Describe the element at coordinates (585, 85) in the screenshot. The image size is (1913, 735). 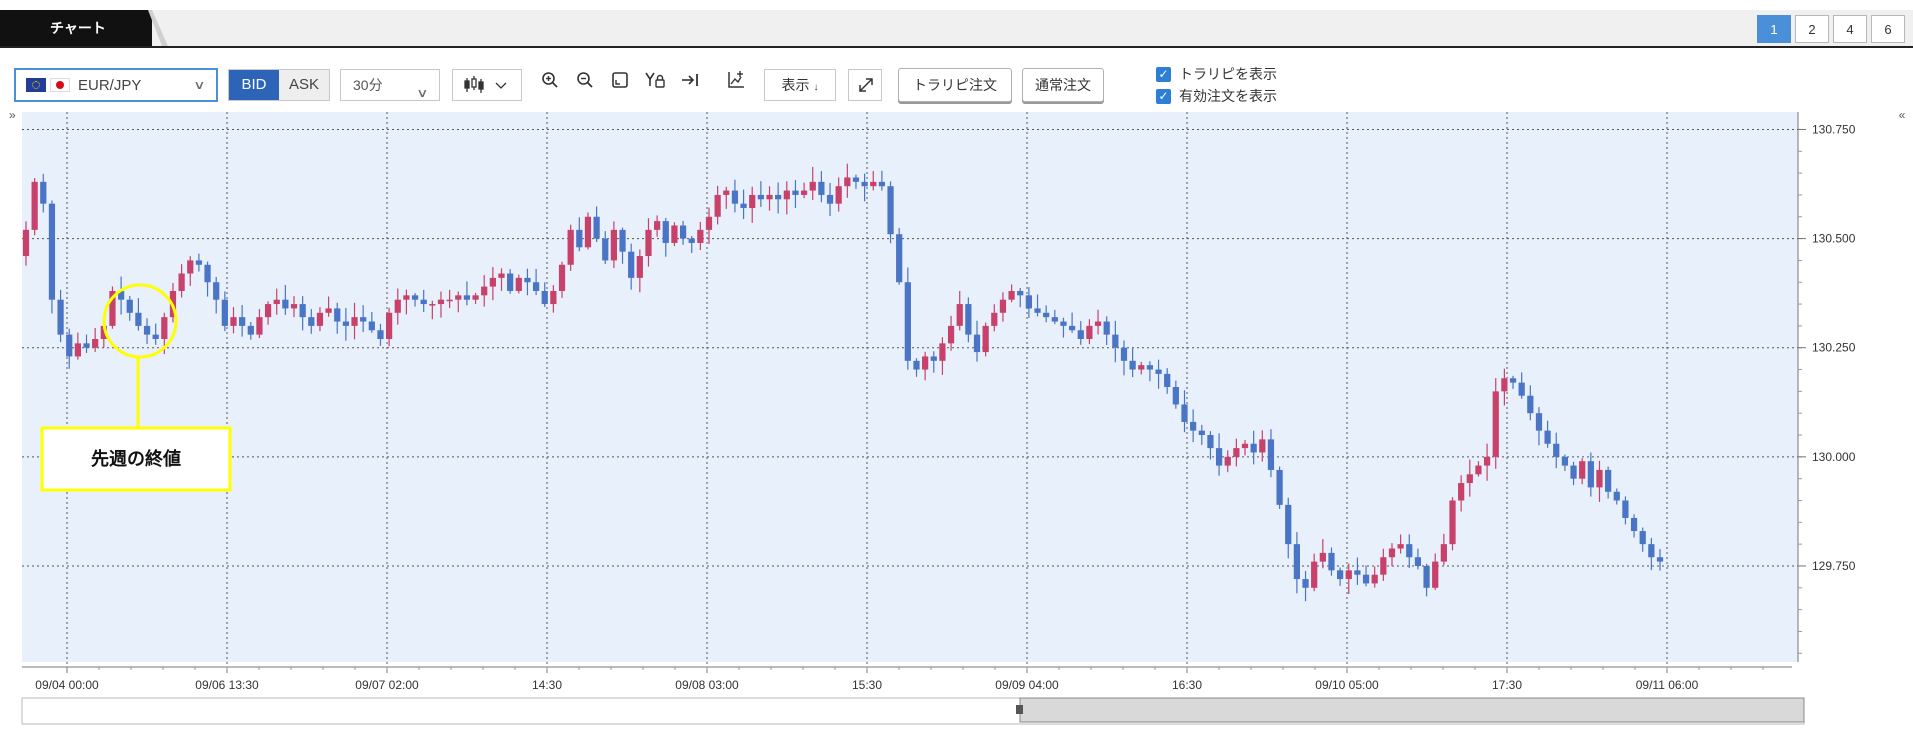
I see `zoom-out-icon` at that location.